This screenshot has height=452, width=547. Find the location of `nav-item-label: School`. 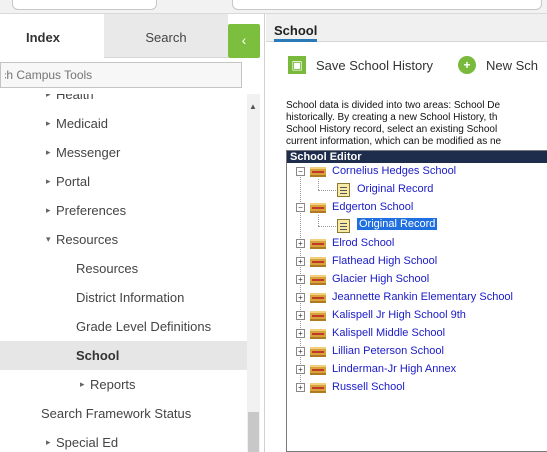

nav-item-label: School is located at coordinates (98, 355).